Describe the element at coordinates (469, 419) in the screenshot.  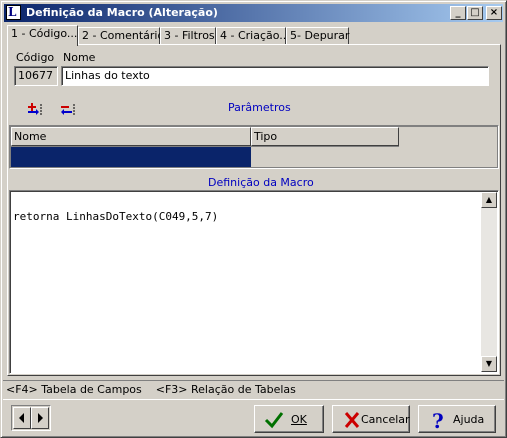
I see `help-label: Ajuda` at that location.